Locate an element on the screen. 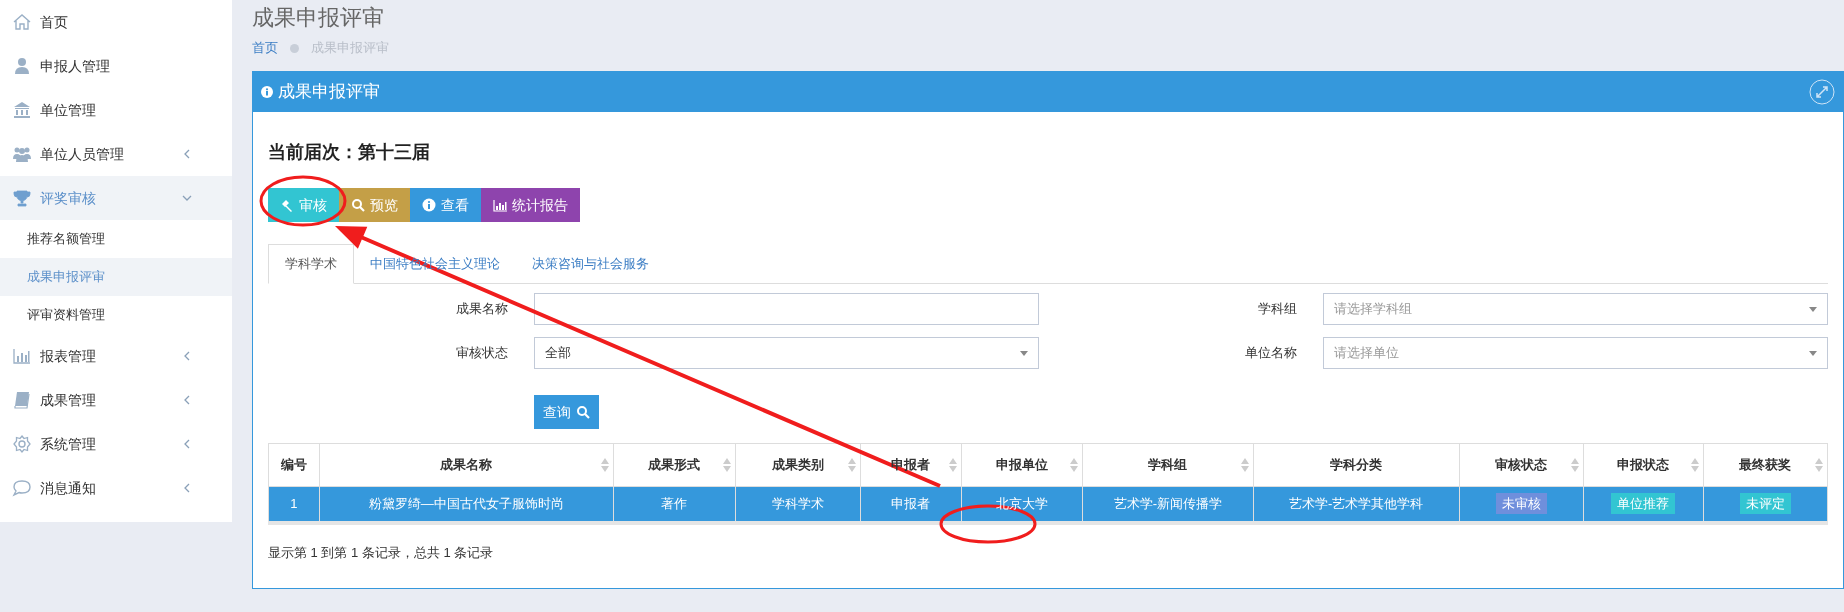 Image resolution: width=1844 pixels, height=612 pixels. building-icon is located at coordinates (22, 110).